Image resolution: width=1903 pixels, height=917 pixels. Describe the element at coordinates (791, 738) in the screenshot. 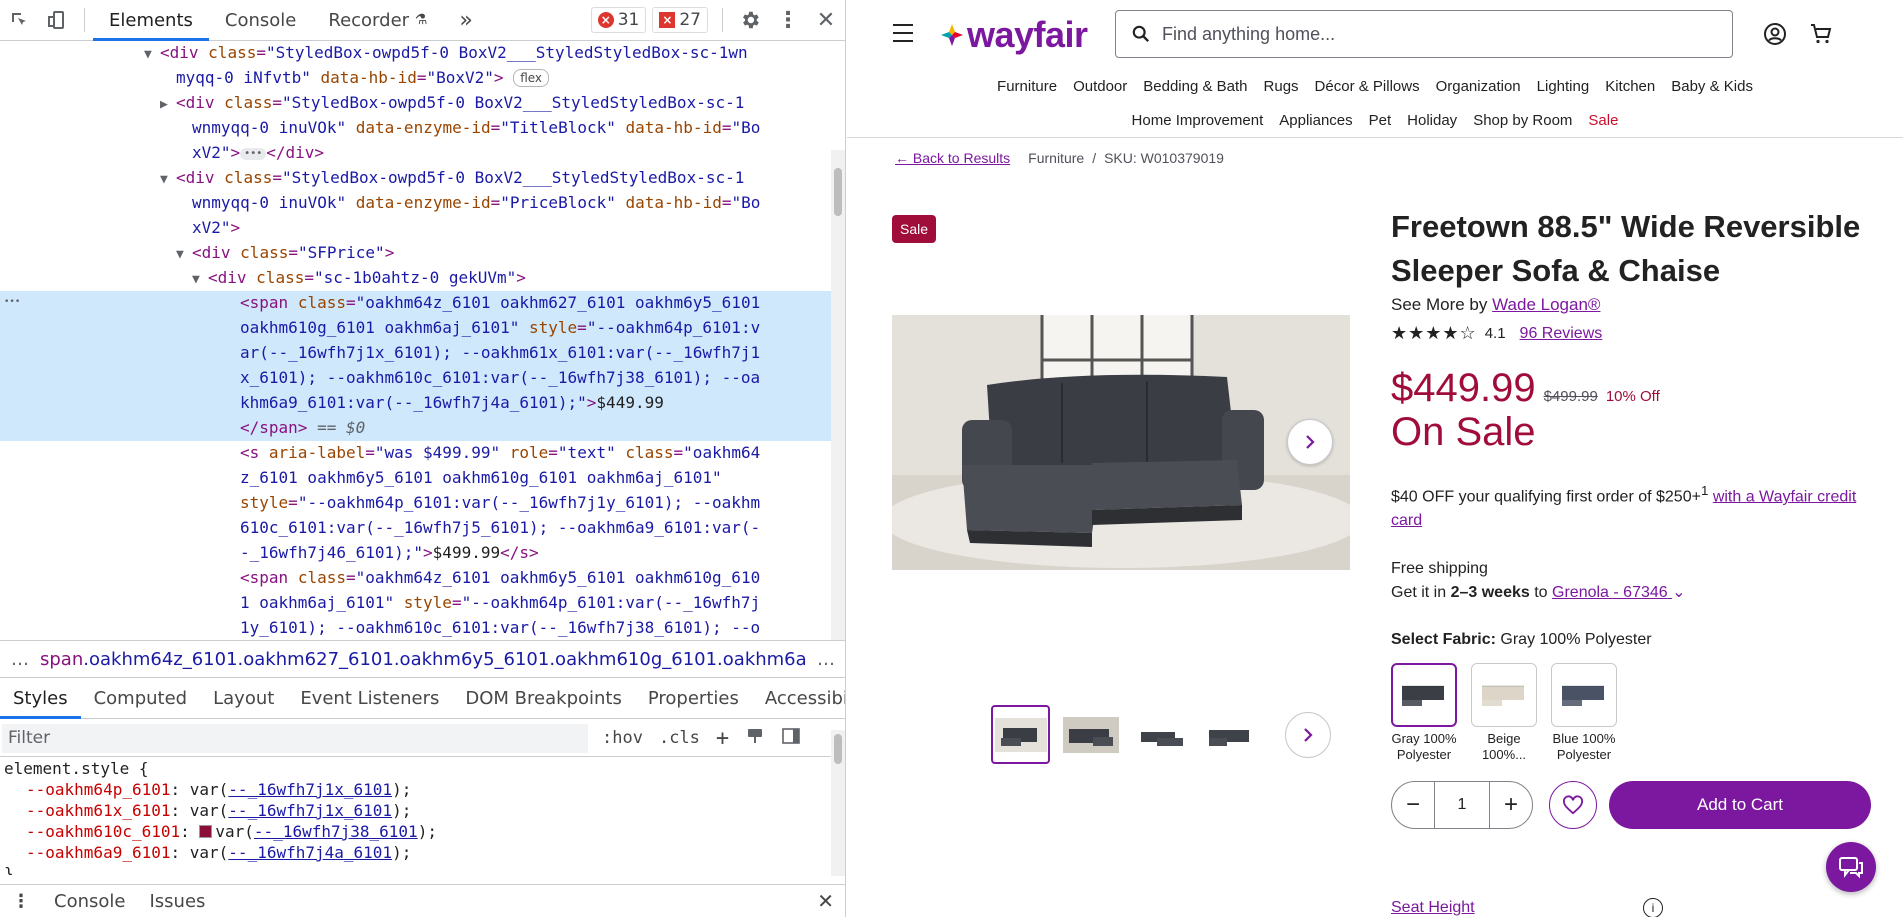

I see `toggle-sidebar-icon` at that location.